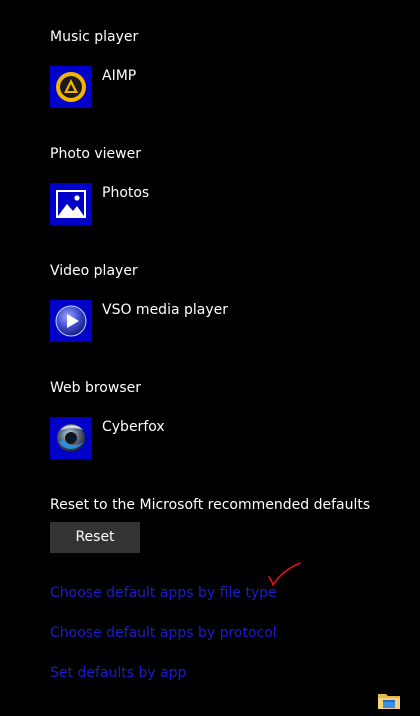 This screenshot has height=716, width=420. I want to click on photo-viewer-app-button: Photos, so click(99, 204).